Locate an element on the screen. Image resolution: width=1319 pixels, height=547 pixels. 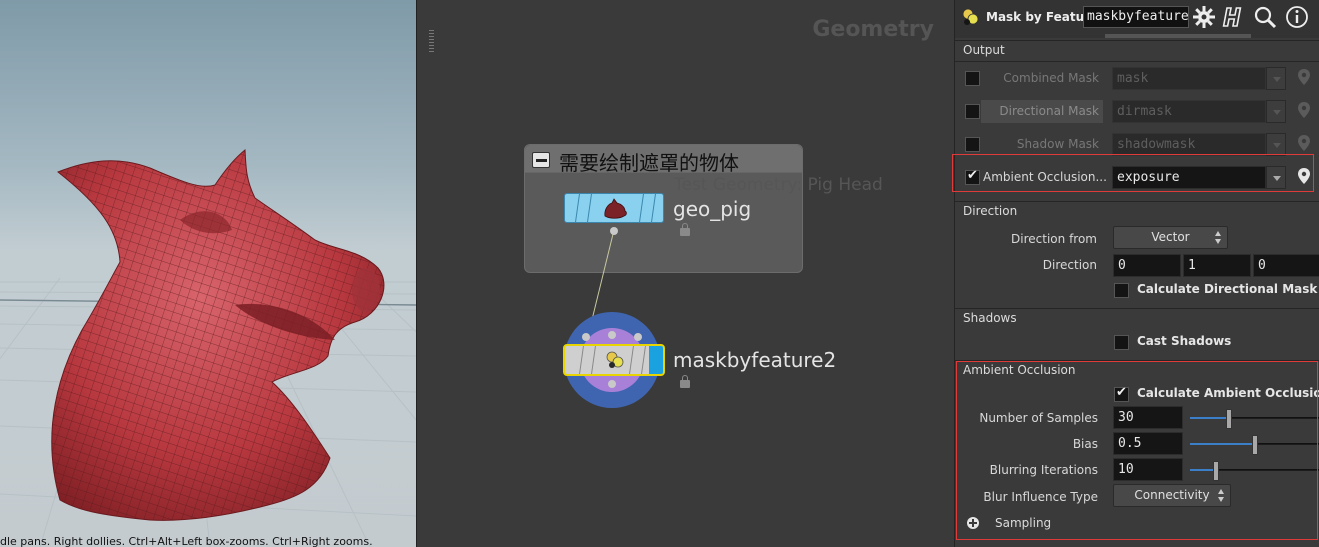
directional-mask-label: Directional Mask is located at coordinates (1049, 111).